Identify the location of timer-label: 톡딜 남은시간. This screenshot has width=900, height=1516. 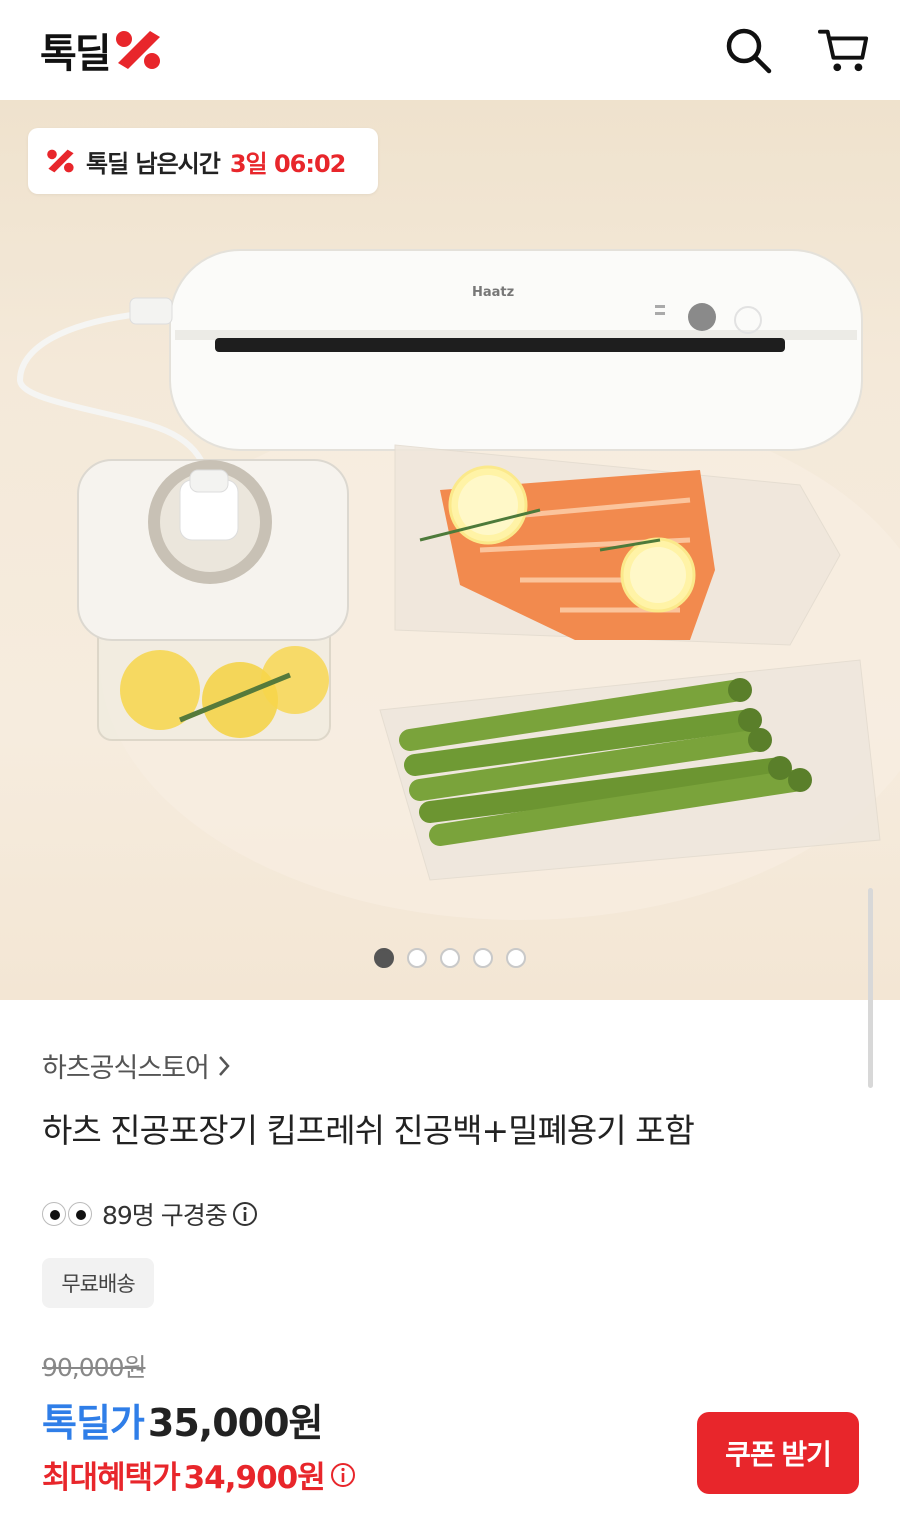
(153, 163).